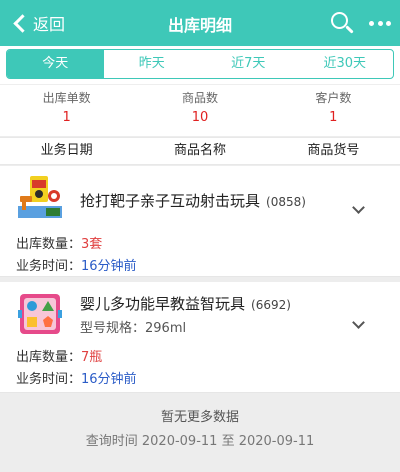  Describe the element at coordinates (163, 304) in the screenshot. I see `product-name-text: 婴儿多功能早教益智玩具` at that location.